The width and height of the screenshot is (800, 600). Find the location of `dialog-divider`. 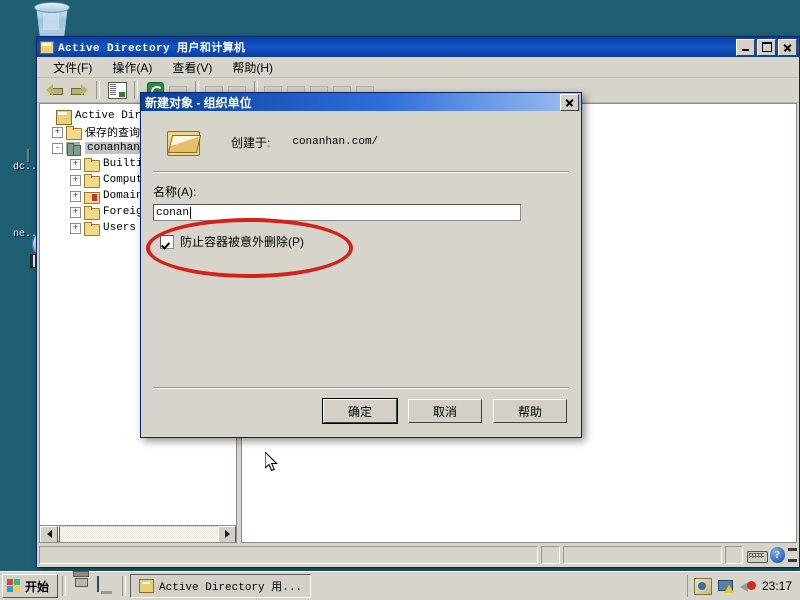

dialog-divider is located at coordinates (361, 388).